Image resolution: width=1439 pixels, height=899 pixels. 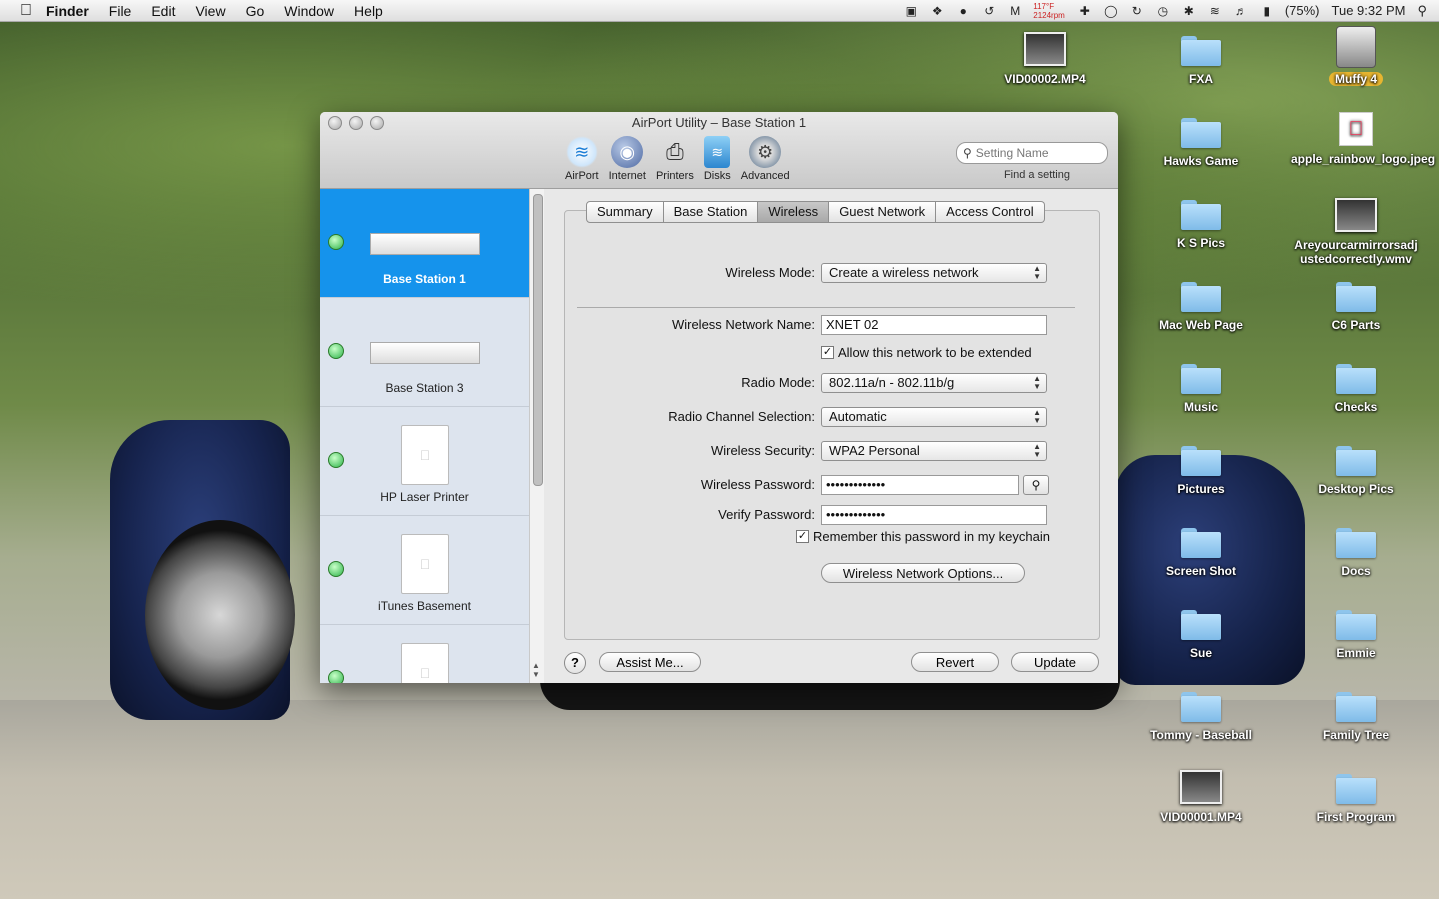 I want to click on toolbar-disks-button: ≋ Disks, so click(x=717, y=159).